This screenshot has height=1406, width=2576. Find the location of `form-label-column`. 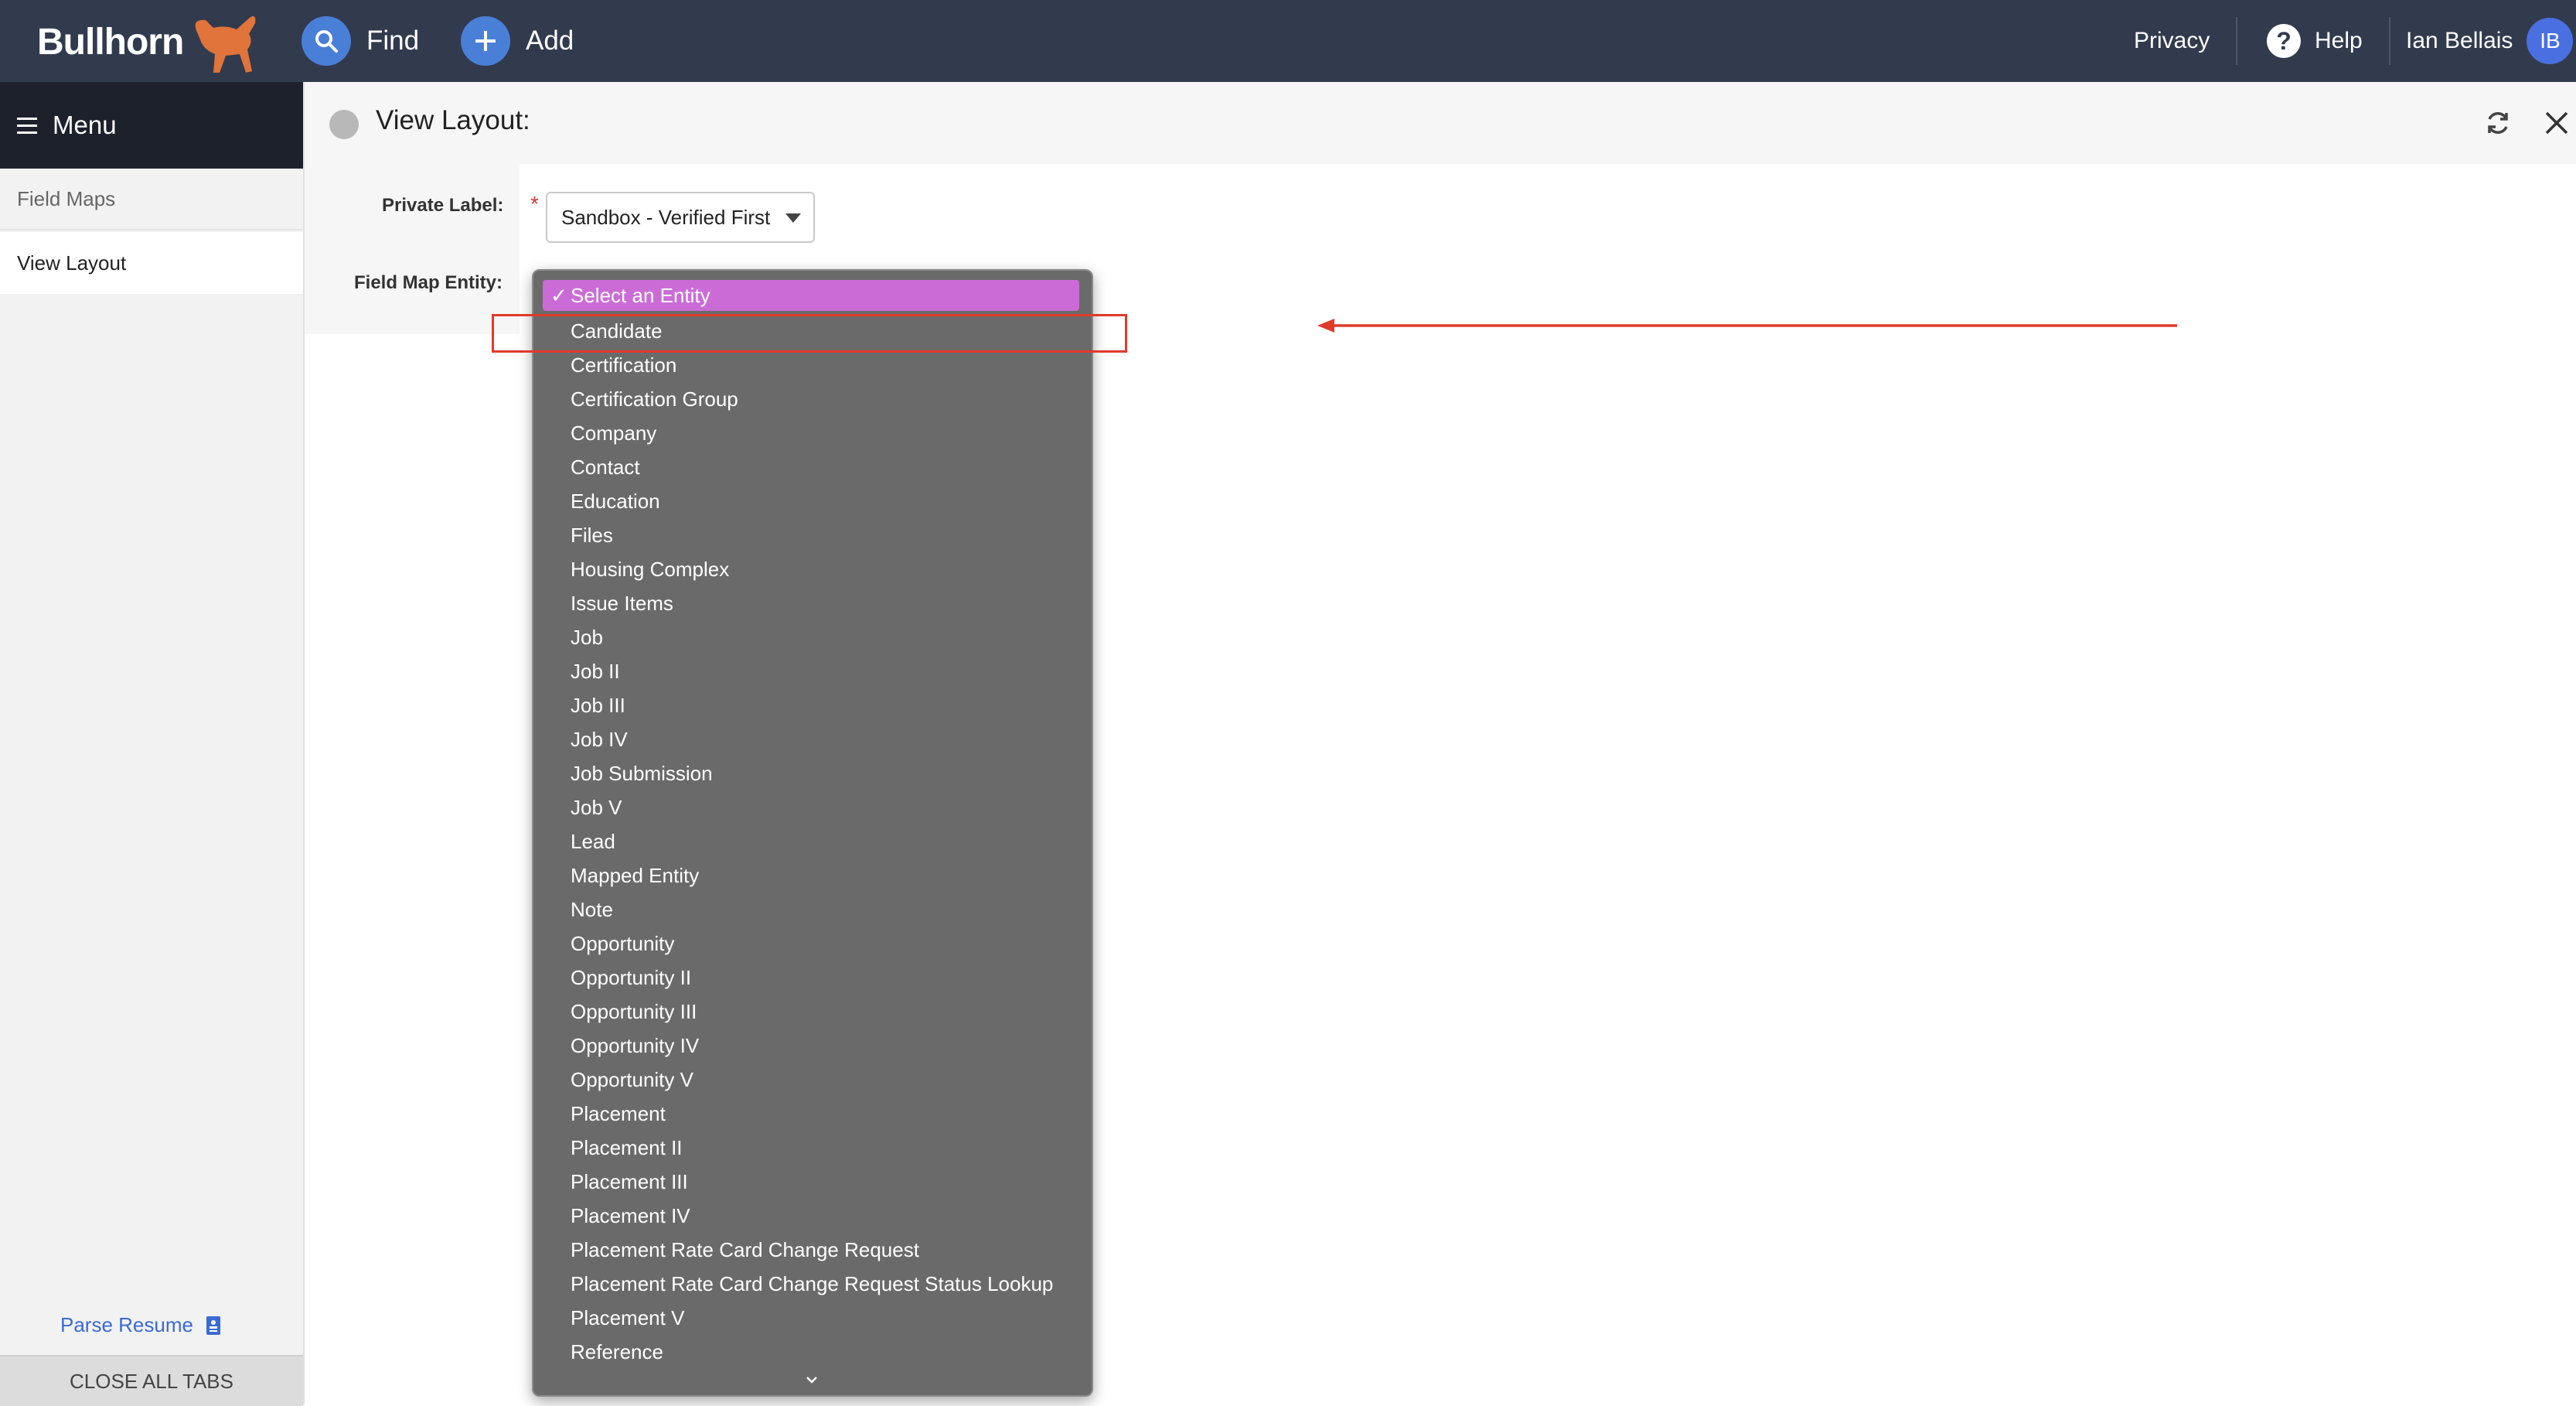

form-label-column is located at coordinates (412, 249).